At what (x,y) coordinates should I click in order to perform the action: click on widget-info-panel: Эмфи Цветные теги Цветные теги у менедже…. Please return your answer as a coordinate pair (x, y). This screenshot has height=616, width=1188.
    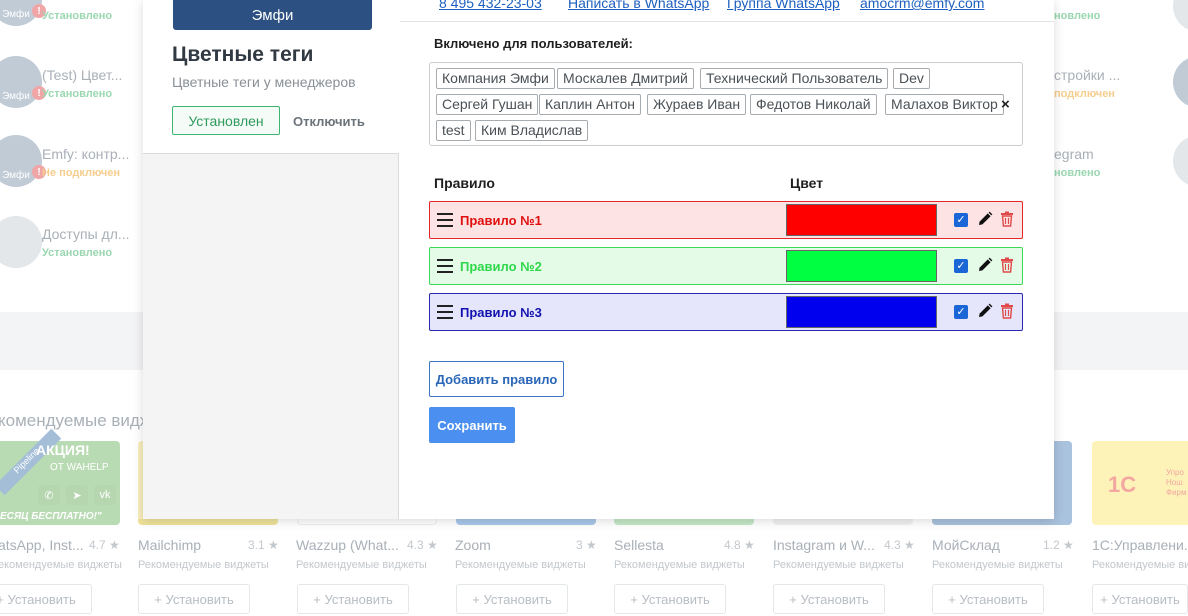
    Looking at the image, I should click on (271, 77).